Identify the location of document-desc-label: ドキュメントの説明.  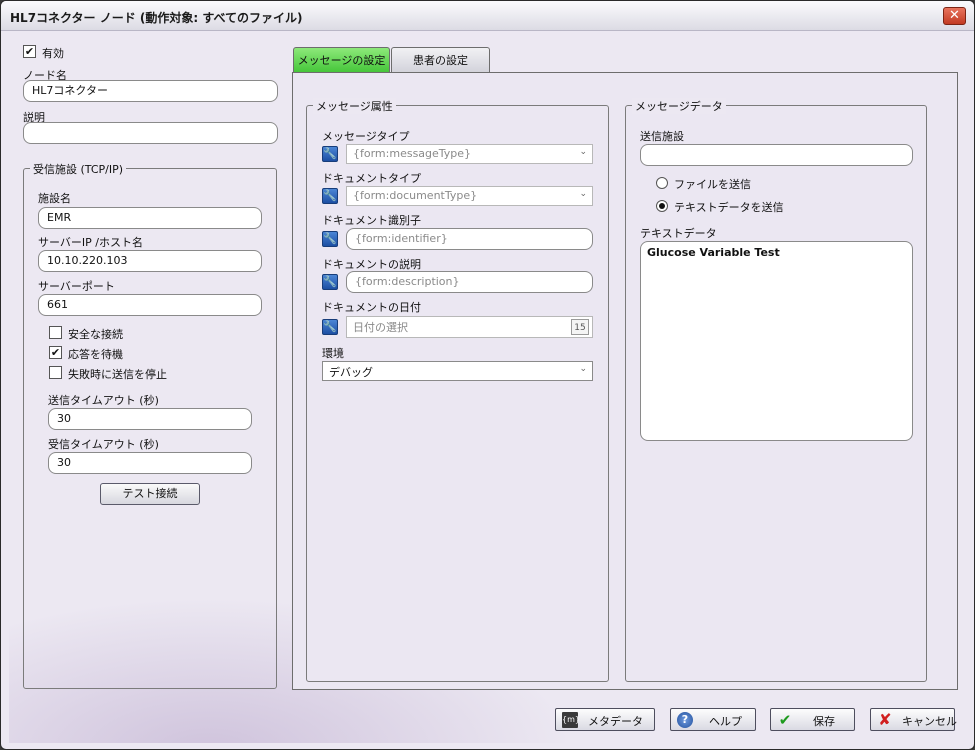
(371, 264).